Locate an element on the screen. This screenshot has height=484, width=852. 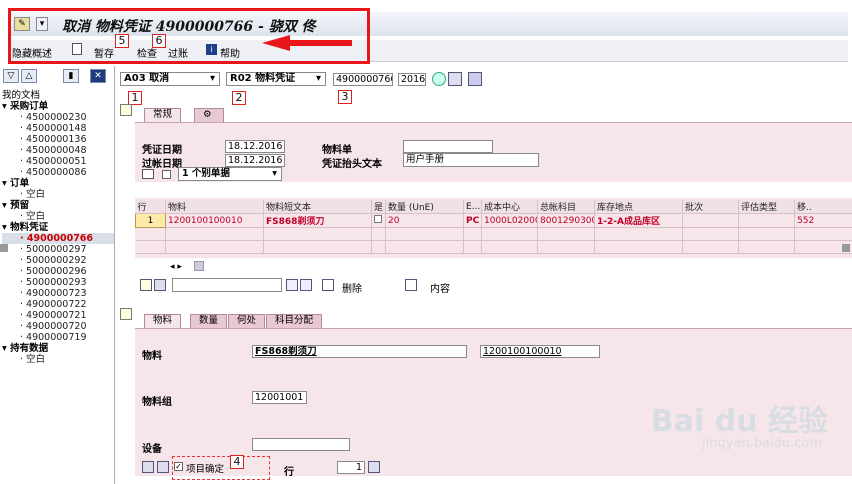
col-header: 总帐科目 is located at coordinates (566, 207).